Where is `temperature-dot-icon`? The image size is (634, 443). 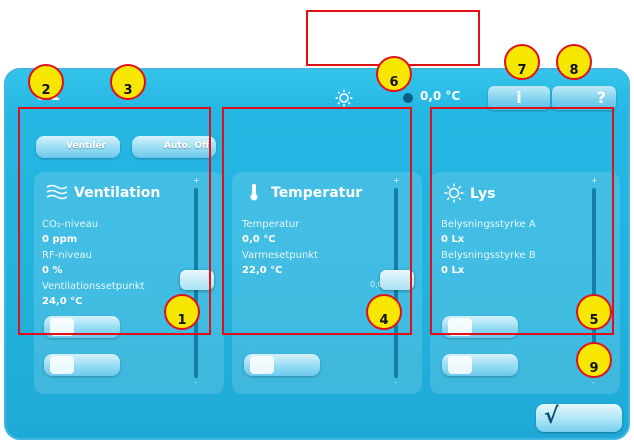
temperature-dot-icon is located at coordinates (408, 98).